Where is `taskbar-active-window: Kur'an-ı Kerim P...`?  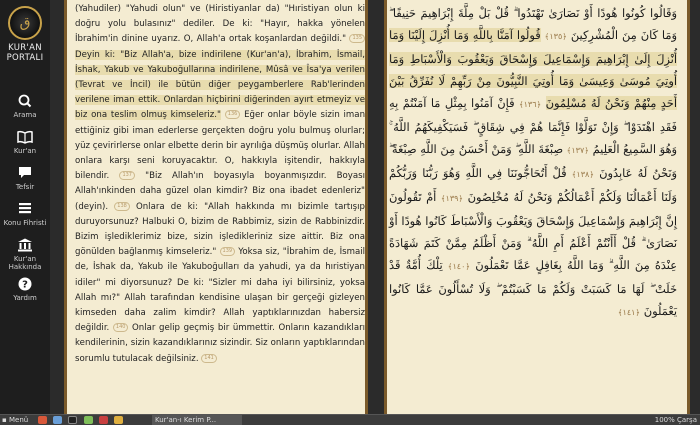 taskbar-active-window: Kur'an-ı Kerim P... is located at coordinates (197, 420).